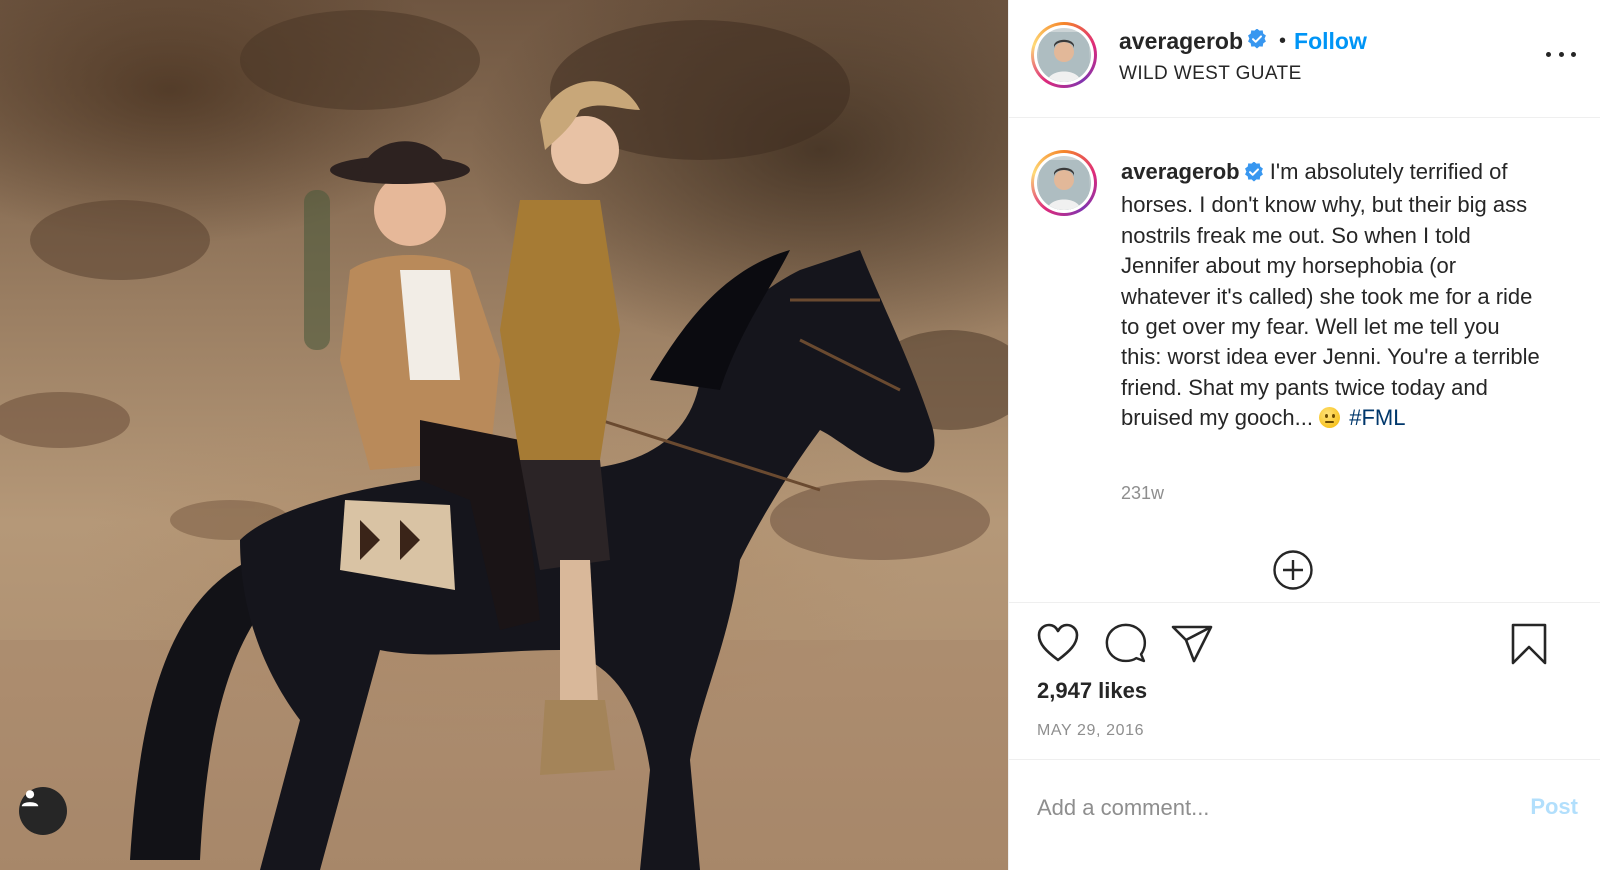  I want to click on user-icon, so click(30, 798).